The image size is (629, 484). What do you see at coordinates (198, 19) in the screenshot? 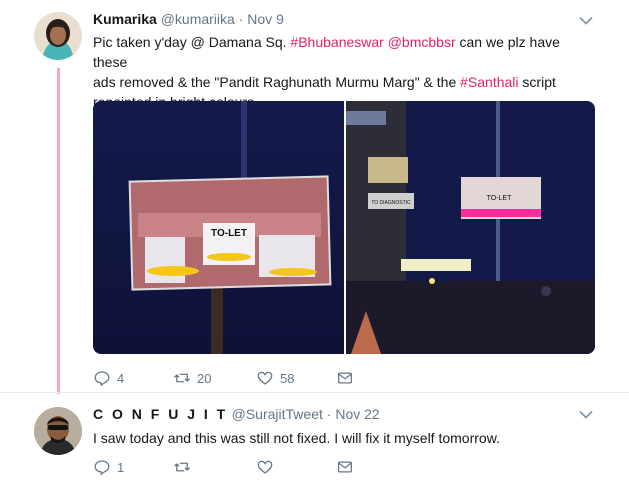
I see `author-handle: @kumariika` at bounding box center [198, 19].